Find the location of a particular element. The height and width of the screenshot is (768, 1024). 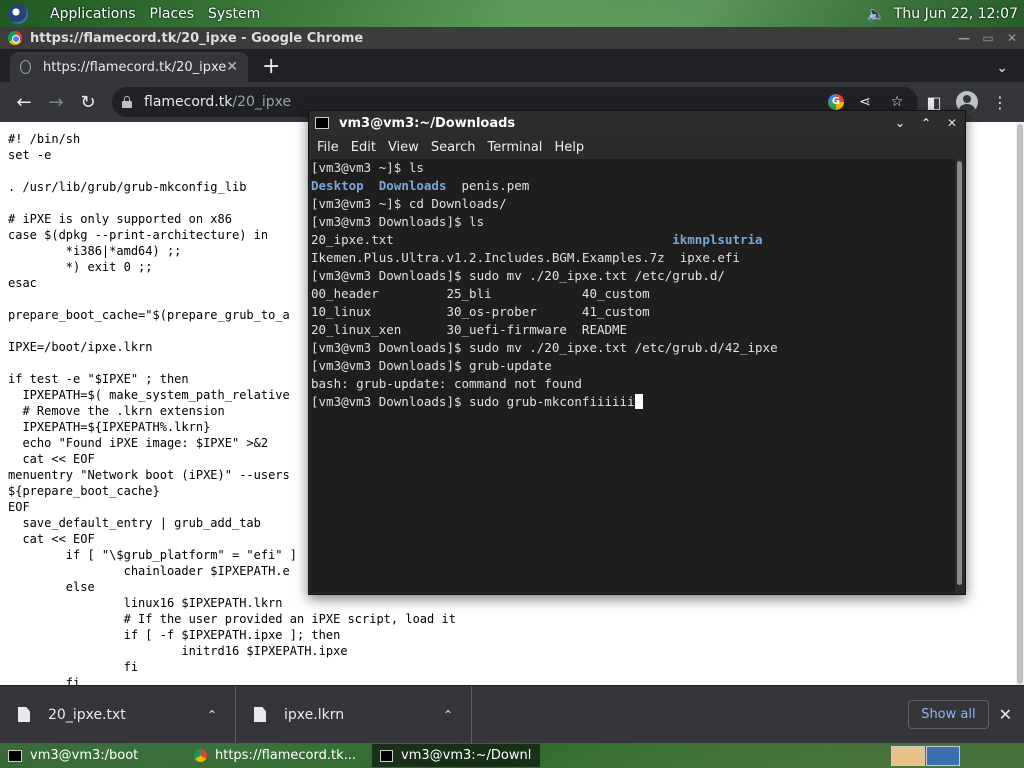

download-name: ipxe.lkrn is located at coordinates (314, 714).